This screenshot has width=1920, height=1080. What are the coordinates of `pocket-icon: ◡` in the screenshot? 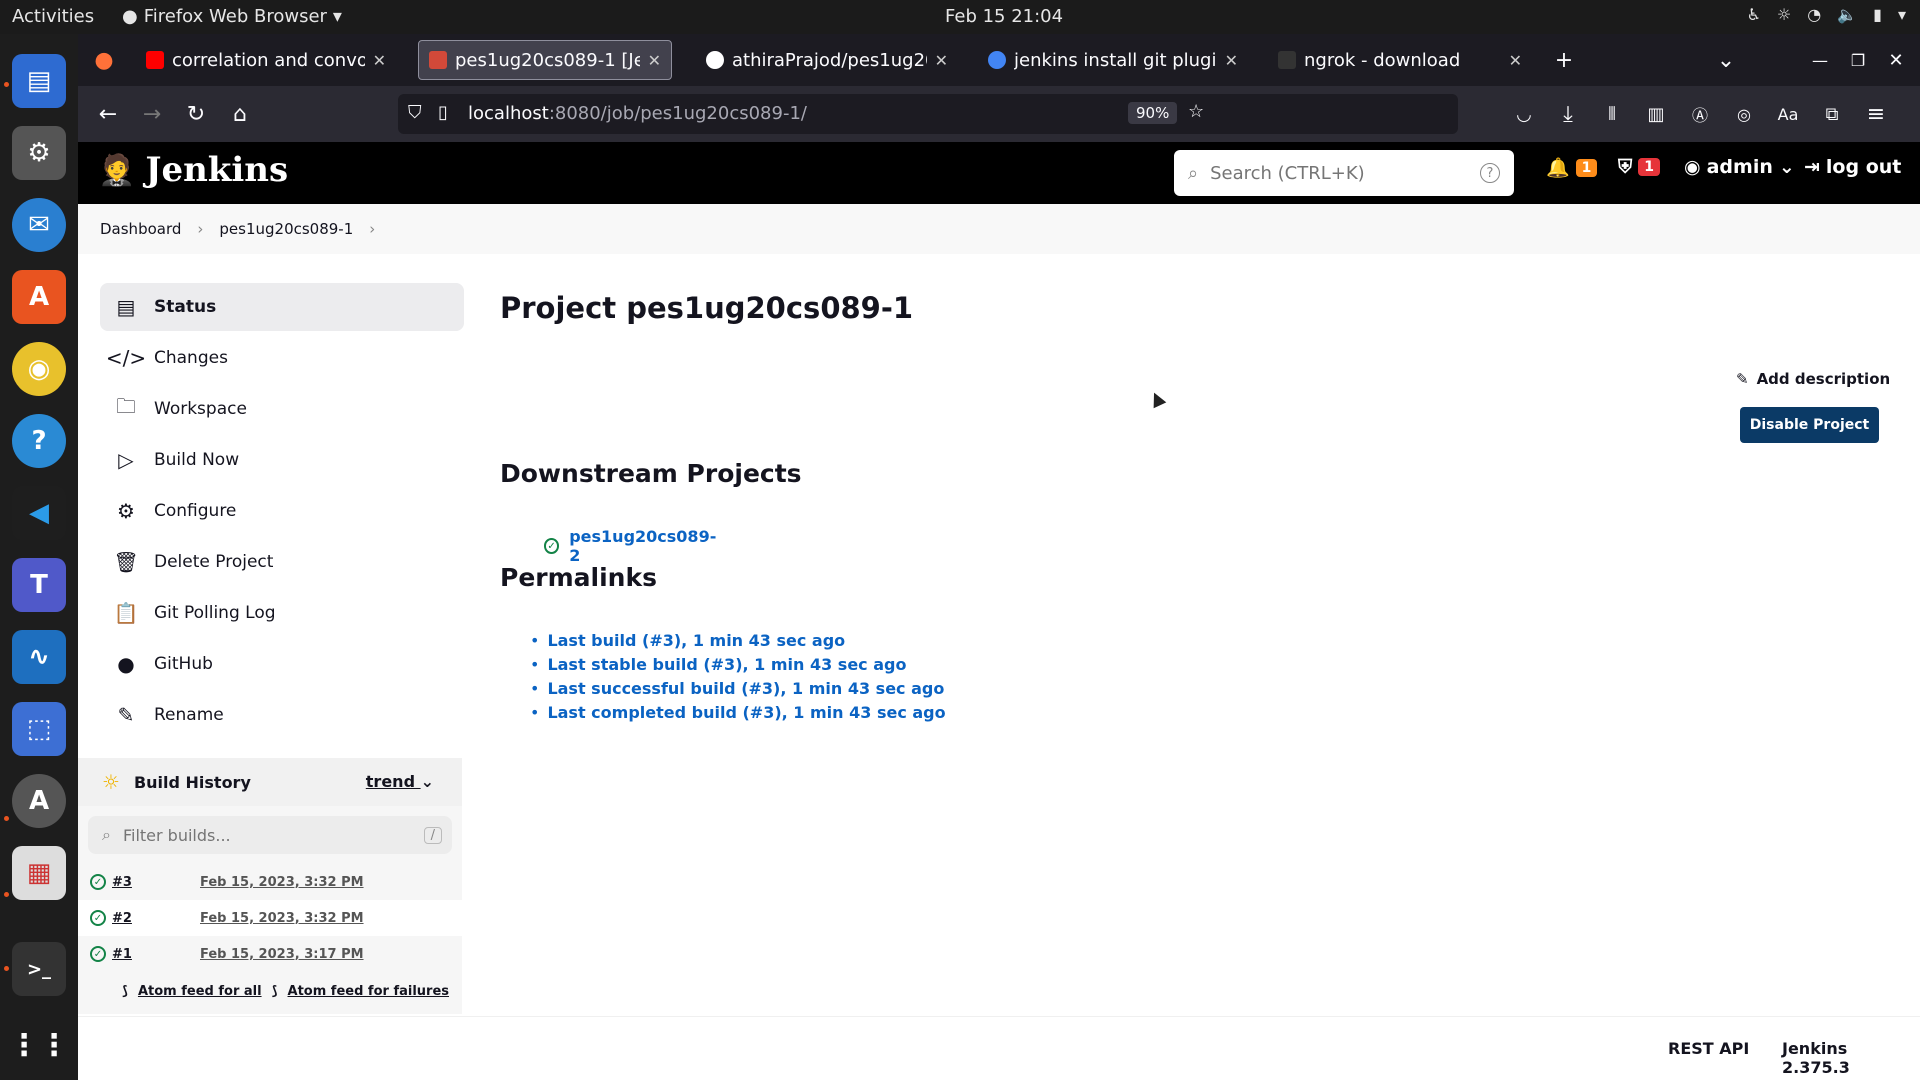 It's located at (1524, 114).